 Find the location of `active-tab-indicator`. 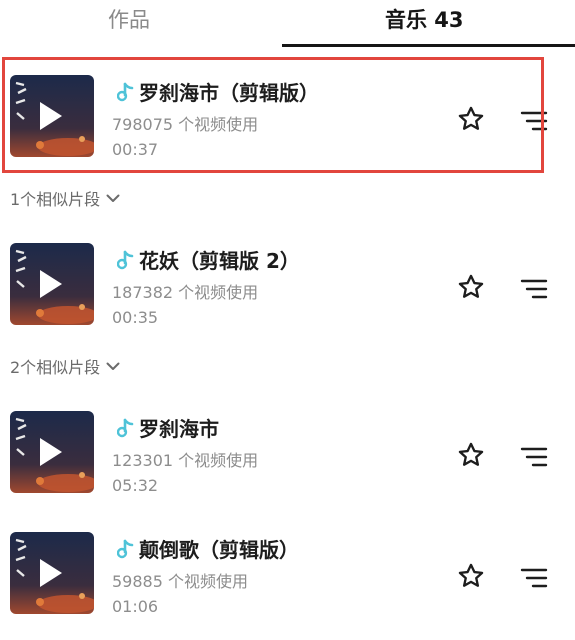

active-tab-indicator is located at coordinates (428, 45).